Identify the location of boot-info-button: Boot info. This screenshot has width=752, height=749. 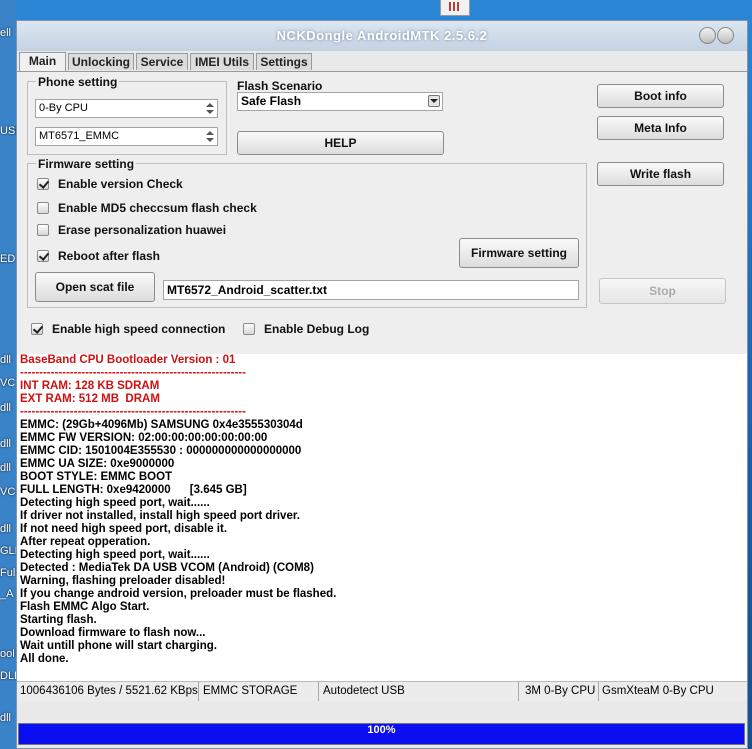
(660, 96).